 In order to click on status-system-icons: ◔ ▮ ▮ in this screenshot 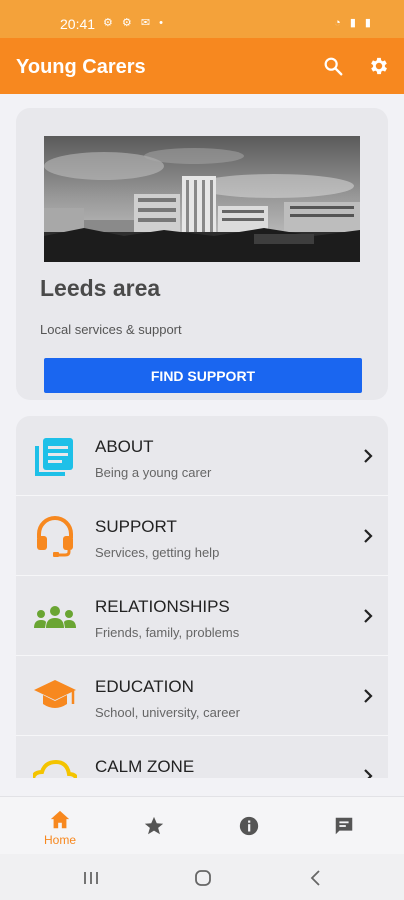, I will do `click(354, 23)`.